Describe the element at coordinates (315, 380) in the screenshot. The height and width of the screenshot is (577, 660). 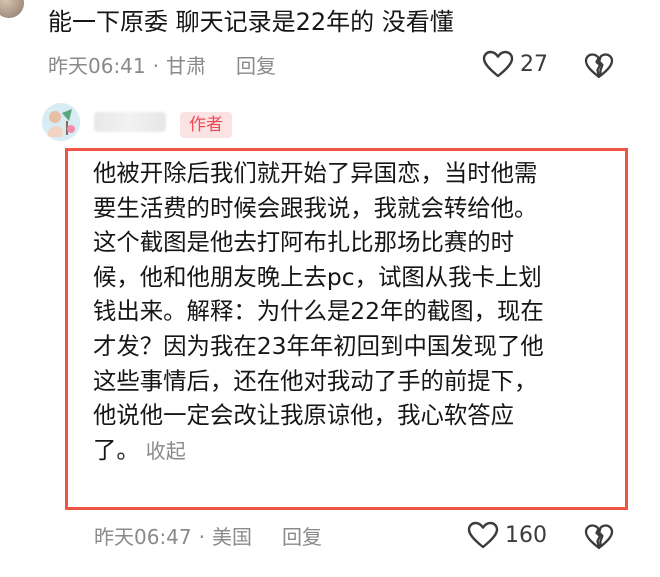
I see `reply-text-line: 这些事情后，还在他对我动了手的前提下，` at that location.